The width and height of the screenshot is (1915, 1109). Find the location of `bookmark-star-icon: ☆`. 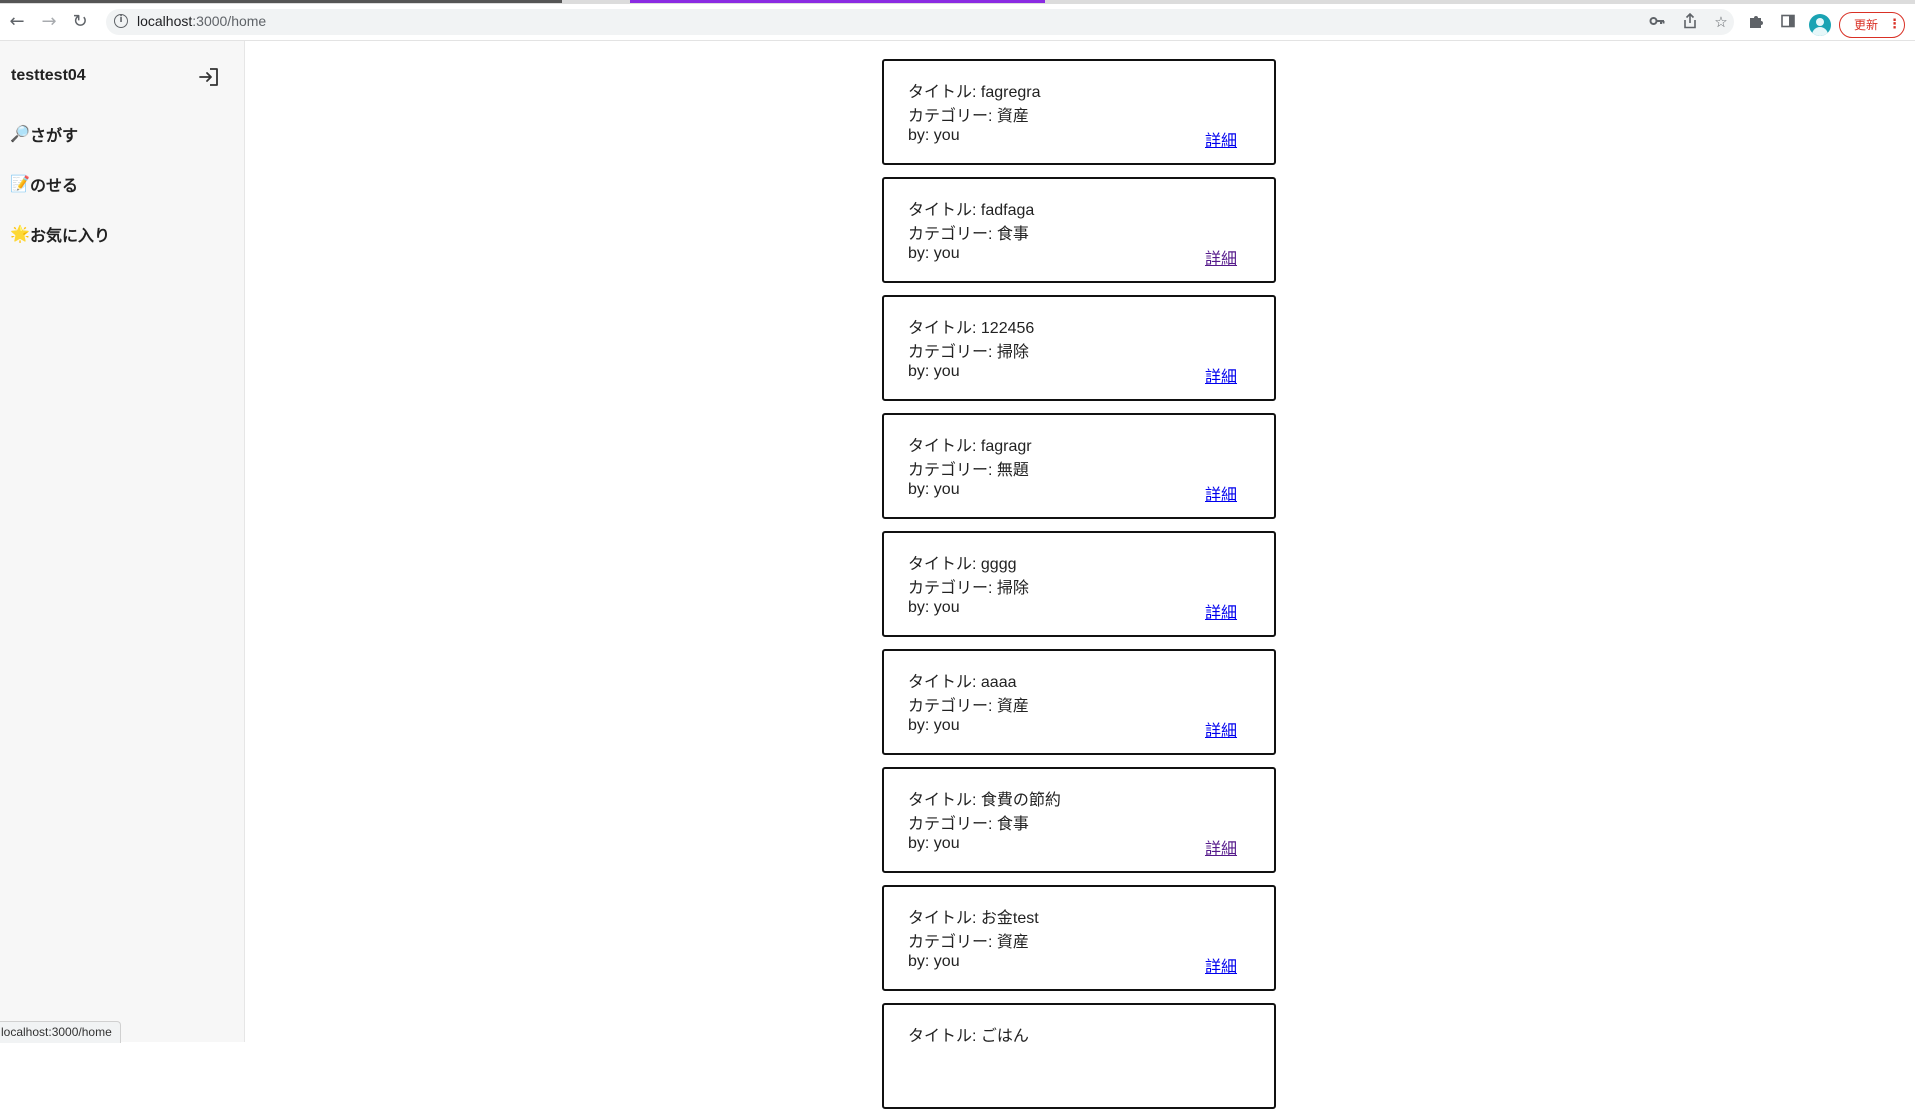

bookmark-star-icon: ☆ is located at coordinates (1721, 22).